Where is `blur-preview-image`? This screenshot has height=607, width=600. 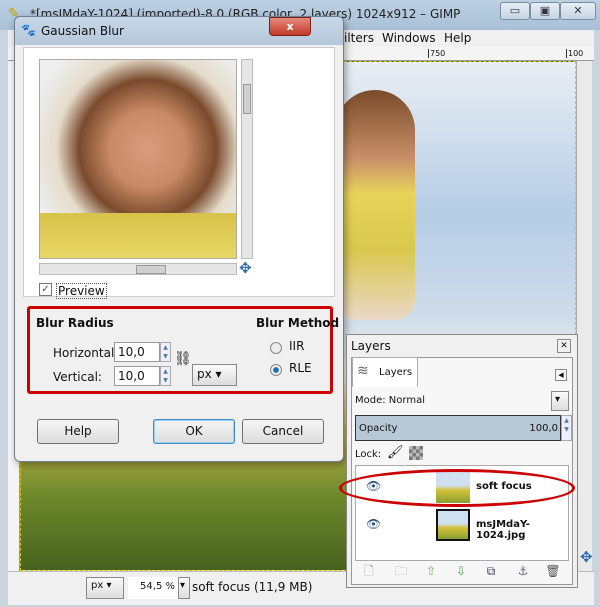 blur-preview-image is located at coordinates (138, 159).